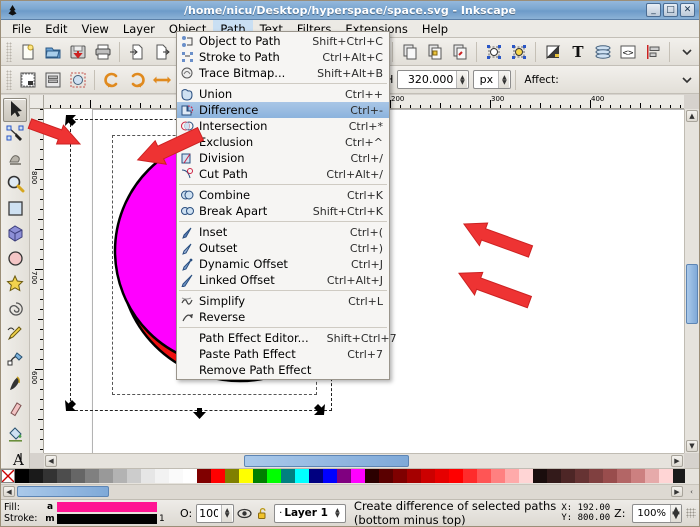  What do you see at coordinates (434, 52) in the screenshot?
I see `clone-button` at bounding box center [434, 52].